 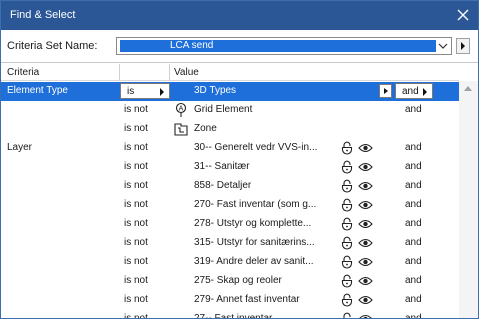 I want to click on grid-header: Criteria Value, so click(x=230, y=72).